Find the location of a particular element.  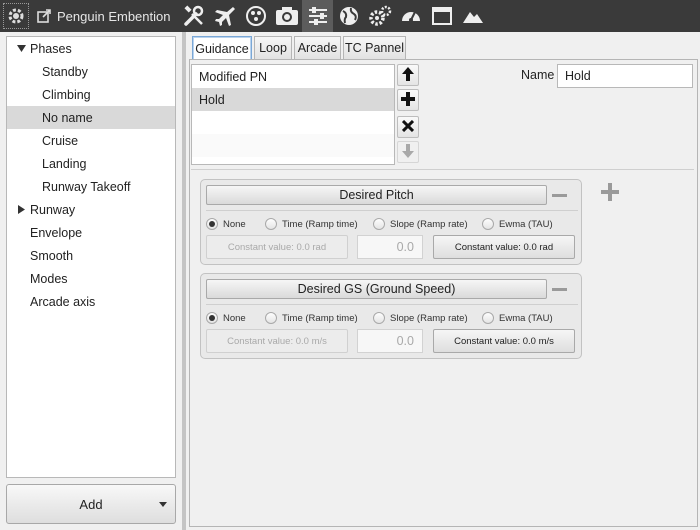

add-button: Add is located at coordinates (91, 504).